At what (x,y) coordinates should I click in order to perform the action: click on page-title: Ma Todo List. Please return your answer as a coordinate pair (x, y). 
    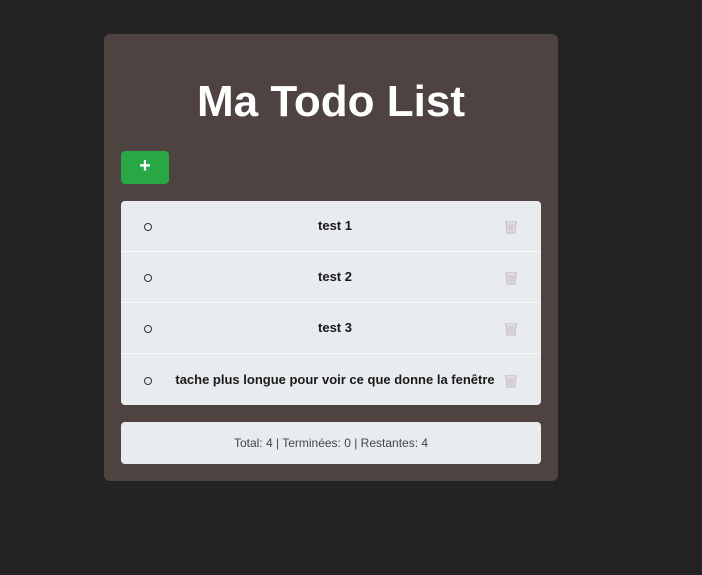
    Looking at the image, I should click on (331, 101).